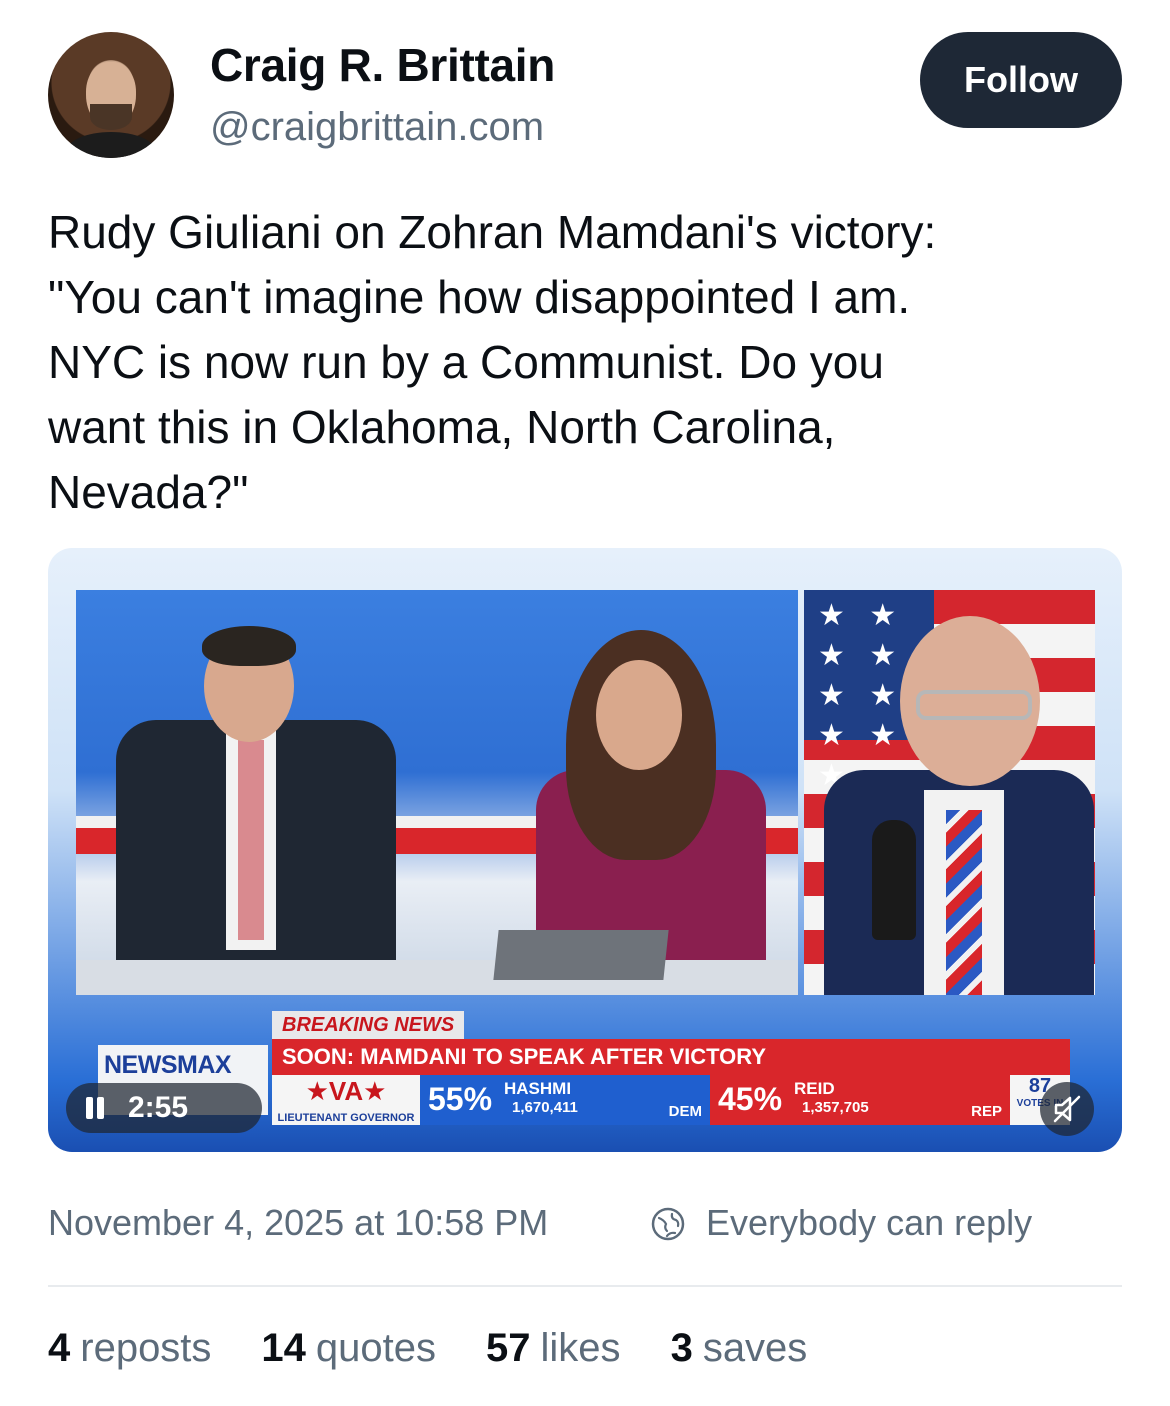 The width and height of the screenshot is (1170, 1406). Describe the element at coordinates (346, 1091) in the screenshot. I see `state-label: ★VA★` at that location.